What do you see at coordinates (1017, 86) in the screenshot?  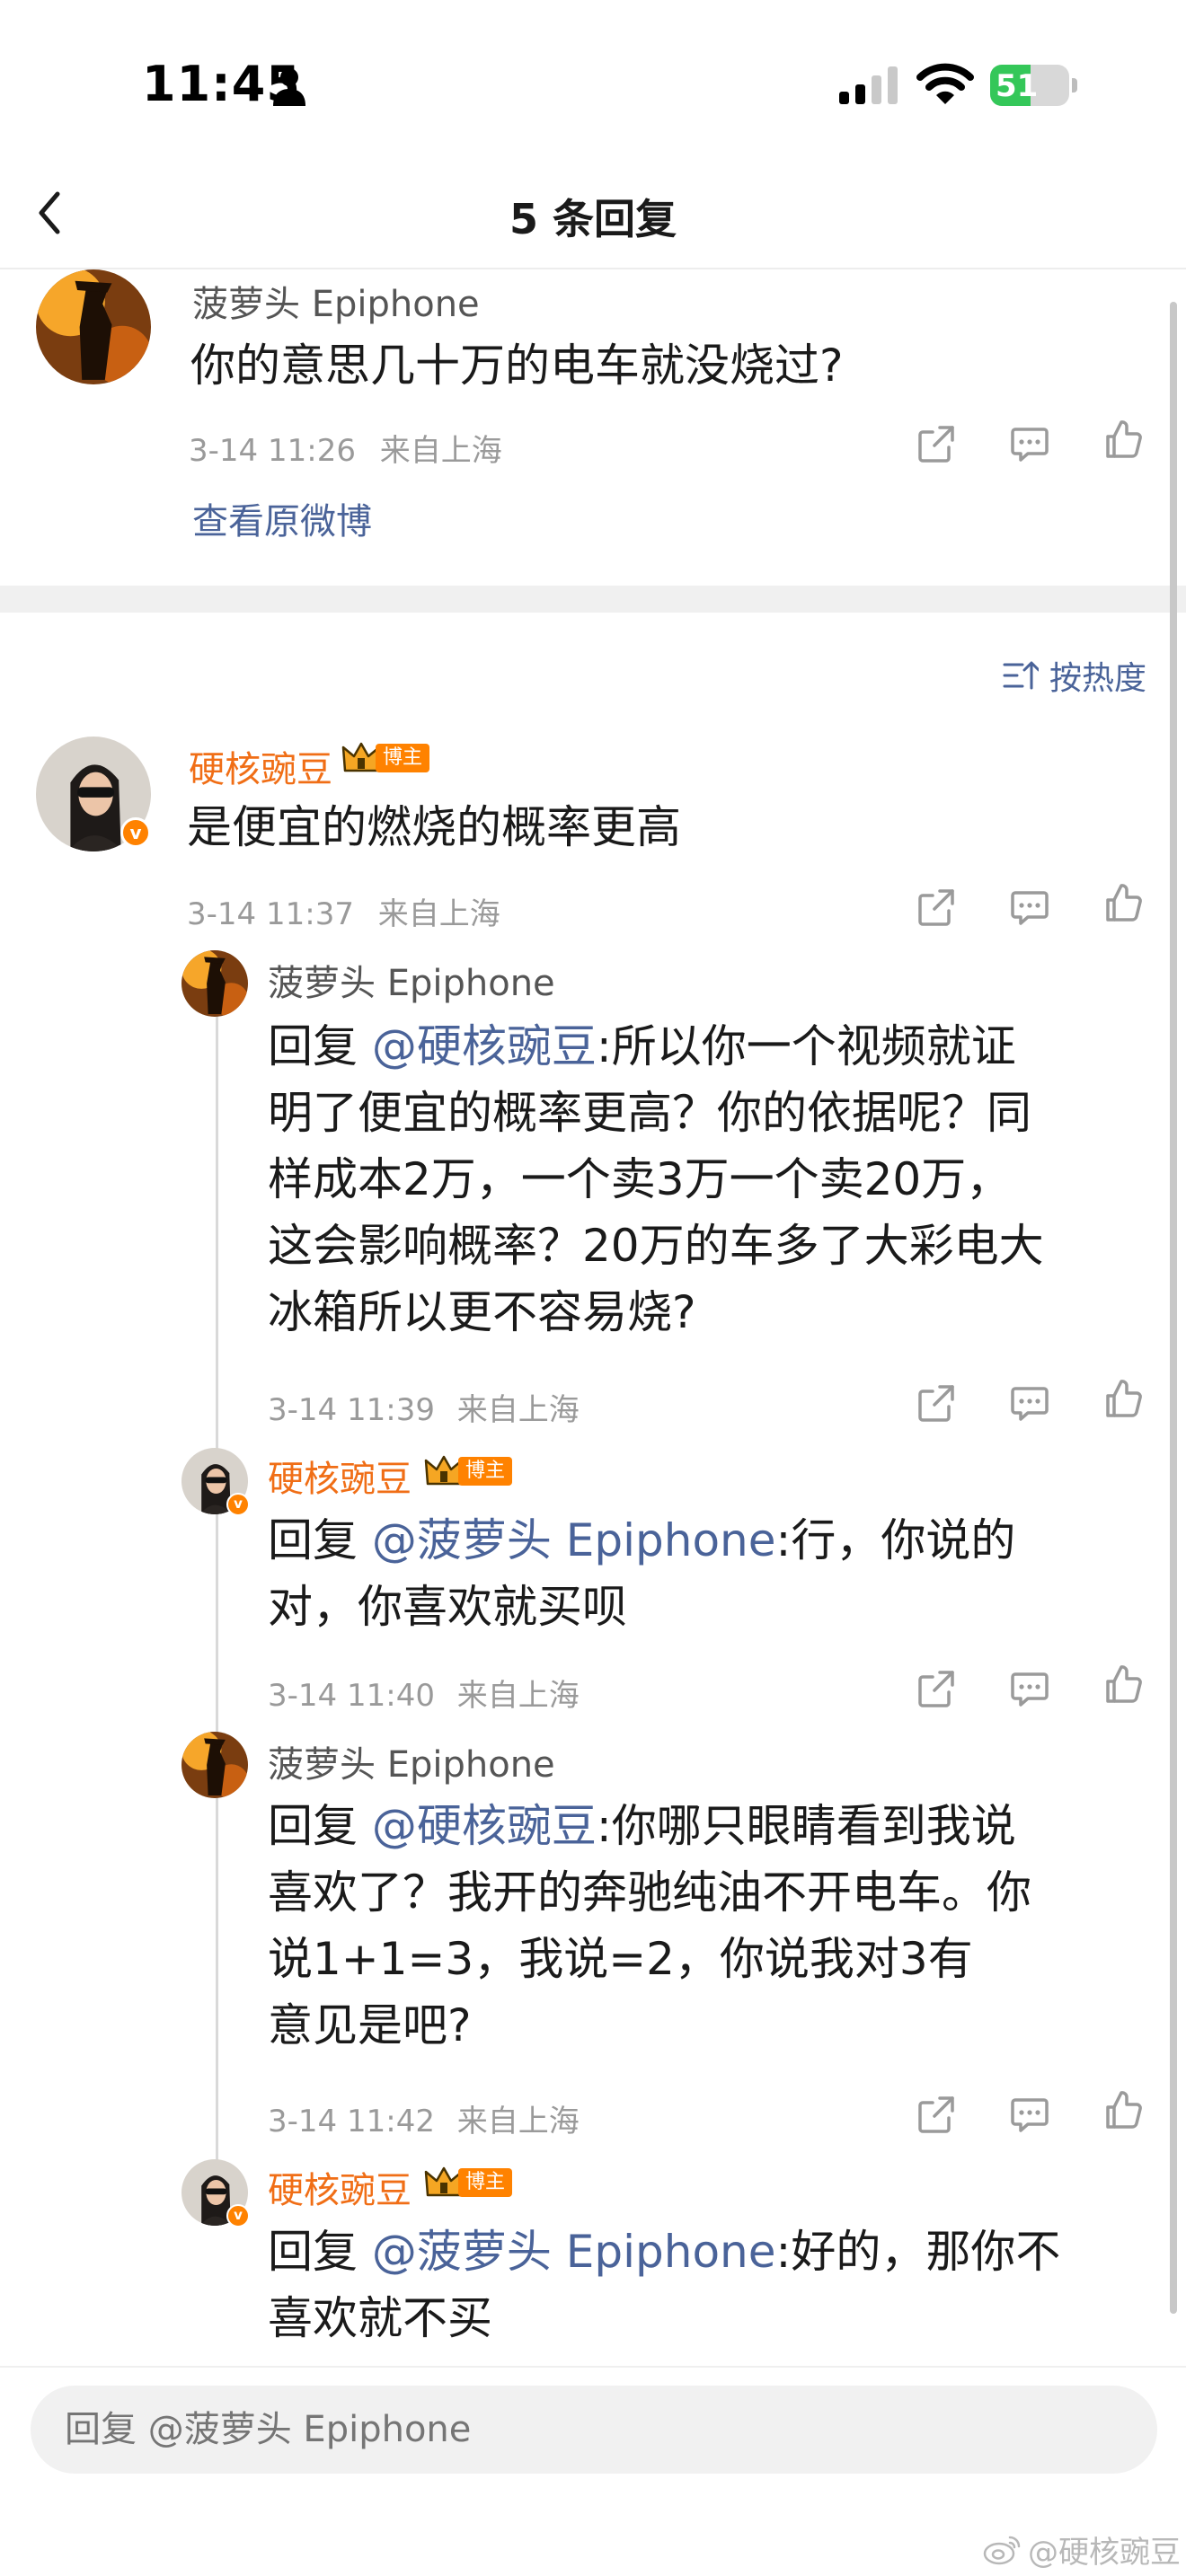 I see `battery-level: 51` at bounding box center [1017, 86].